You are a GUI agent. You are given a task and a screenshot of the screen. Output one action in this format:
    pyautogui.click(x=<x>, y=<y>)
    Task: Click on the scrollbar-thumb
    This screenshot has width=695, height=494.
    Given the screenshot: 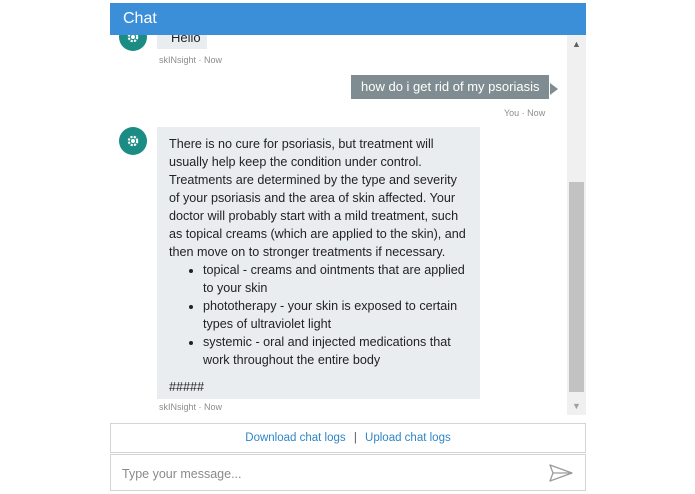 What is the action you would take?
    pyautogui.click(x=576, y=287)
    